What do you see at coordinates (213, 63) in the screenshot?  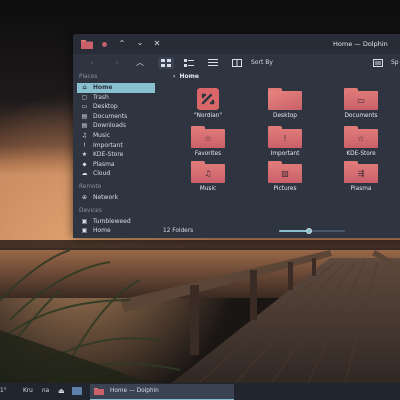 I see `details-view-icon` at bounding box center [213, 63].